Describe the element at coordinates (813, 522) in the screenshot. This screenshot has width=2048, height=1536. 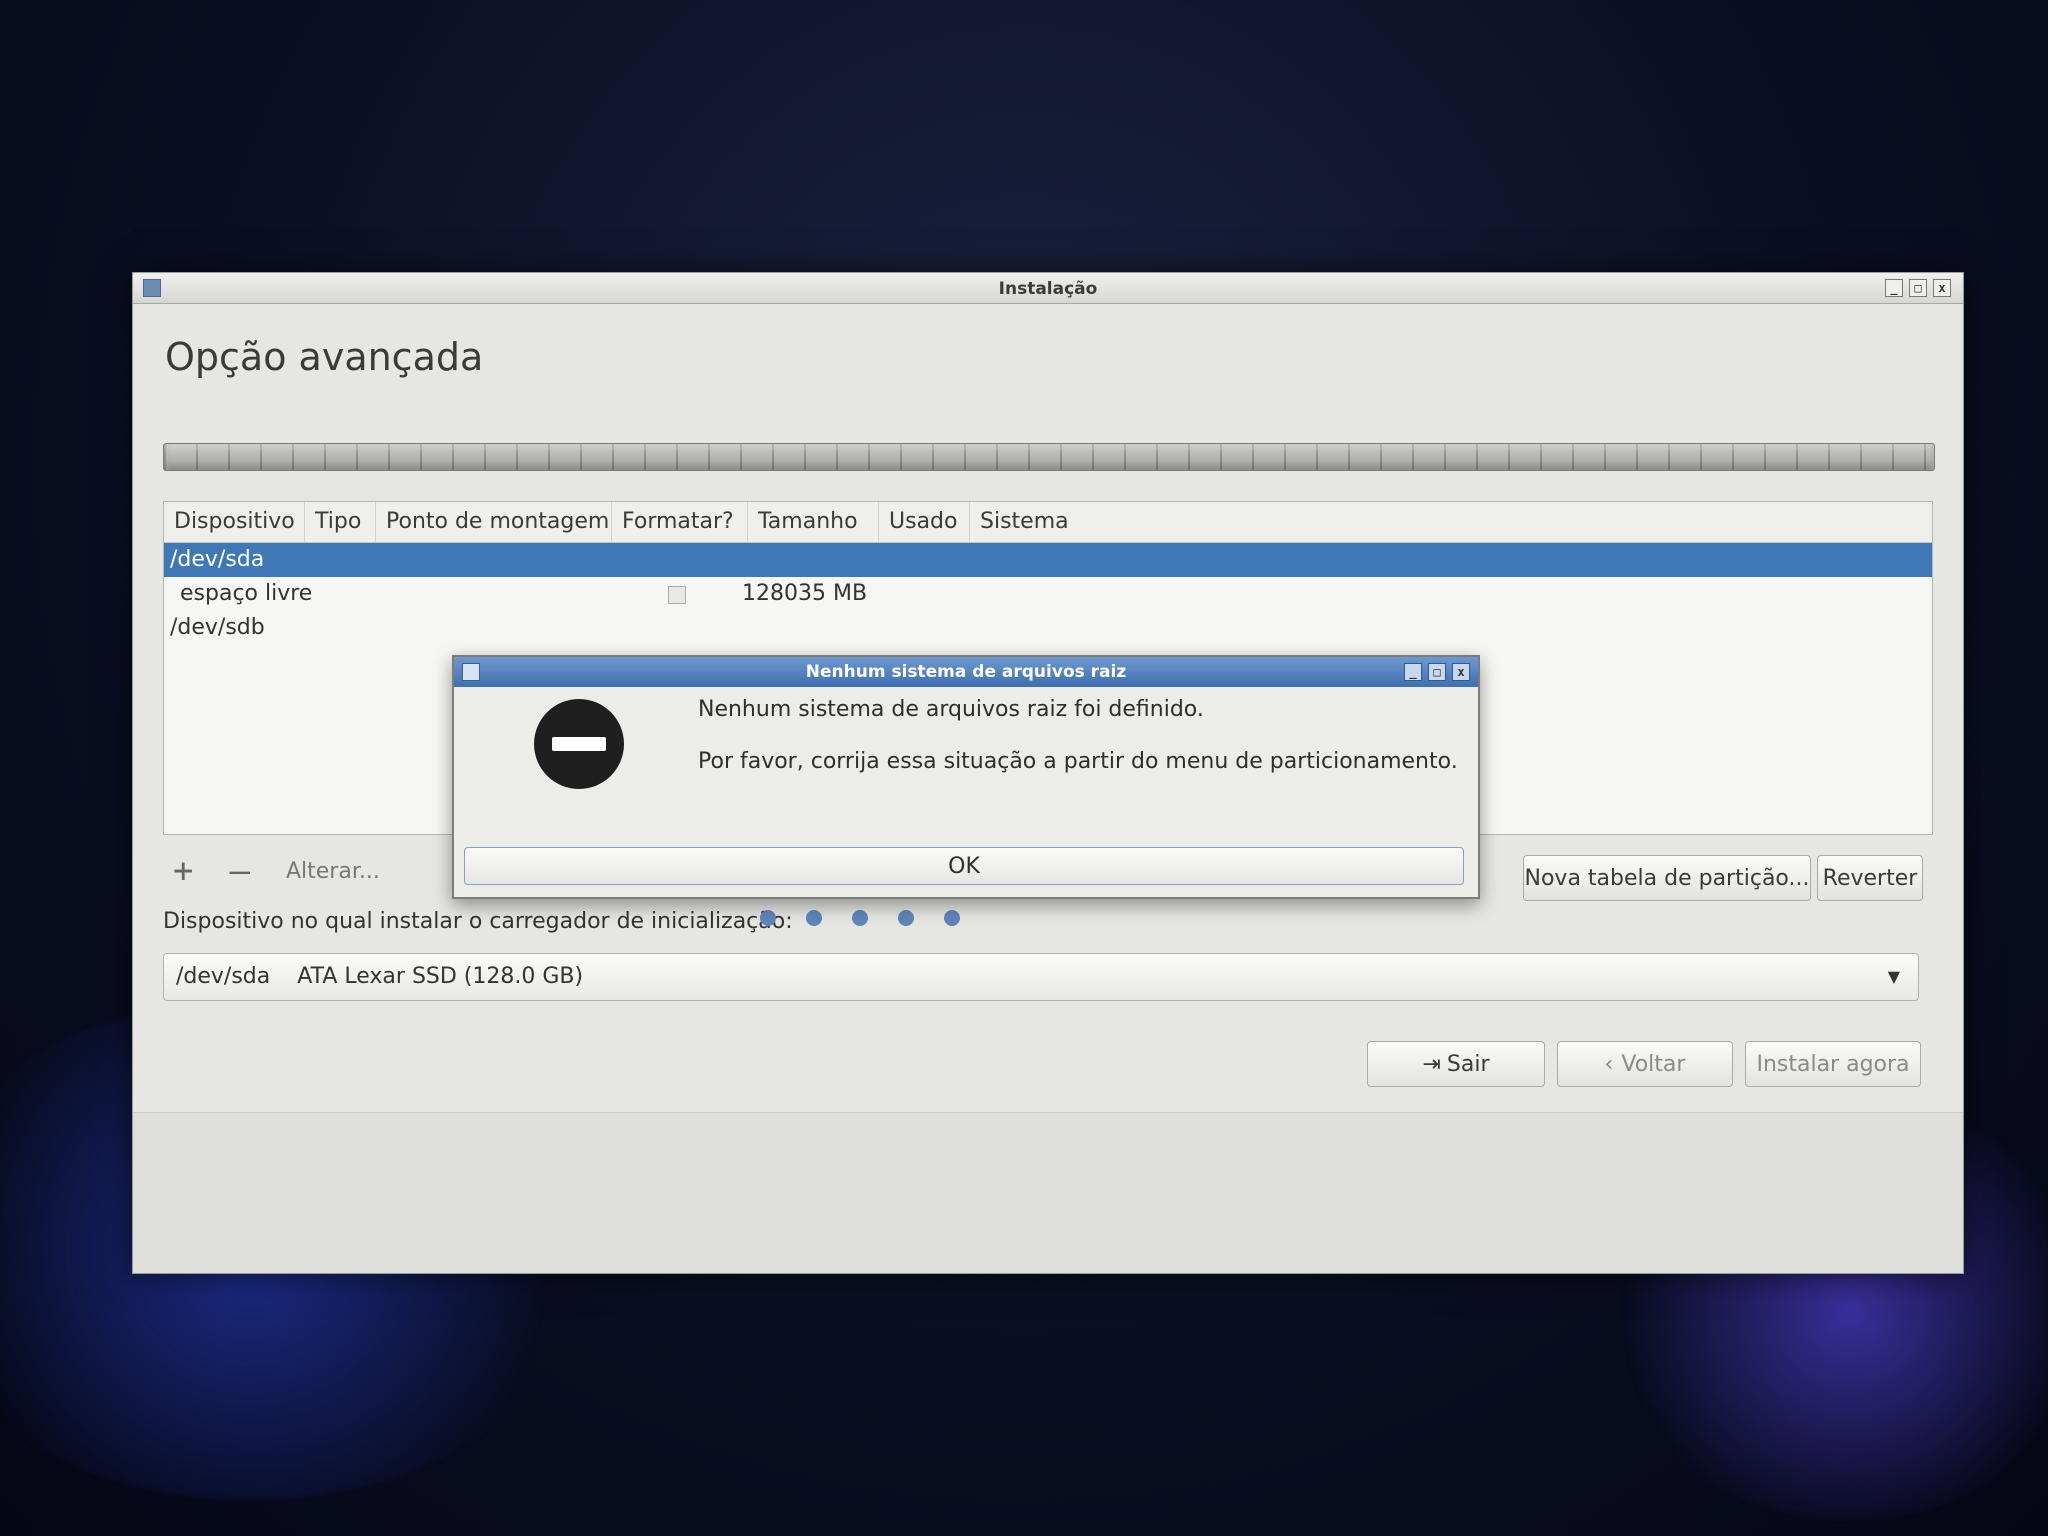
I see `column-header: Tamanho` at that location.